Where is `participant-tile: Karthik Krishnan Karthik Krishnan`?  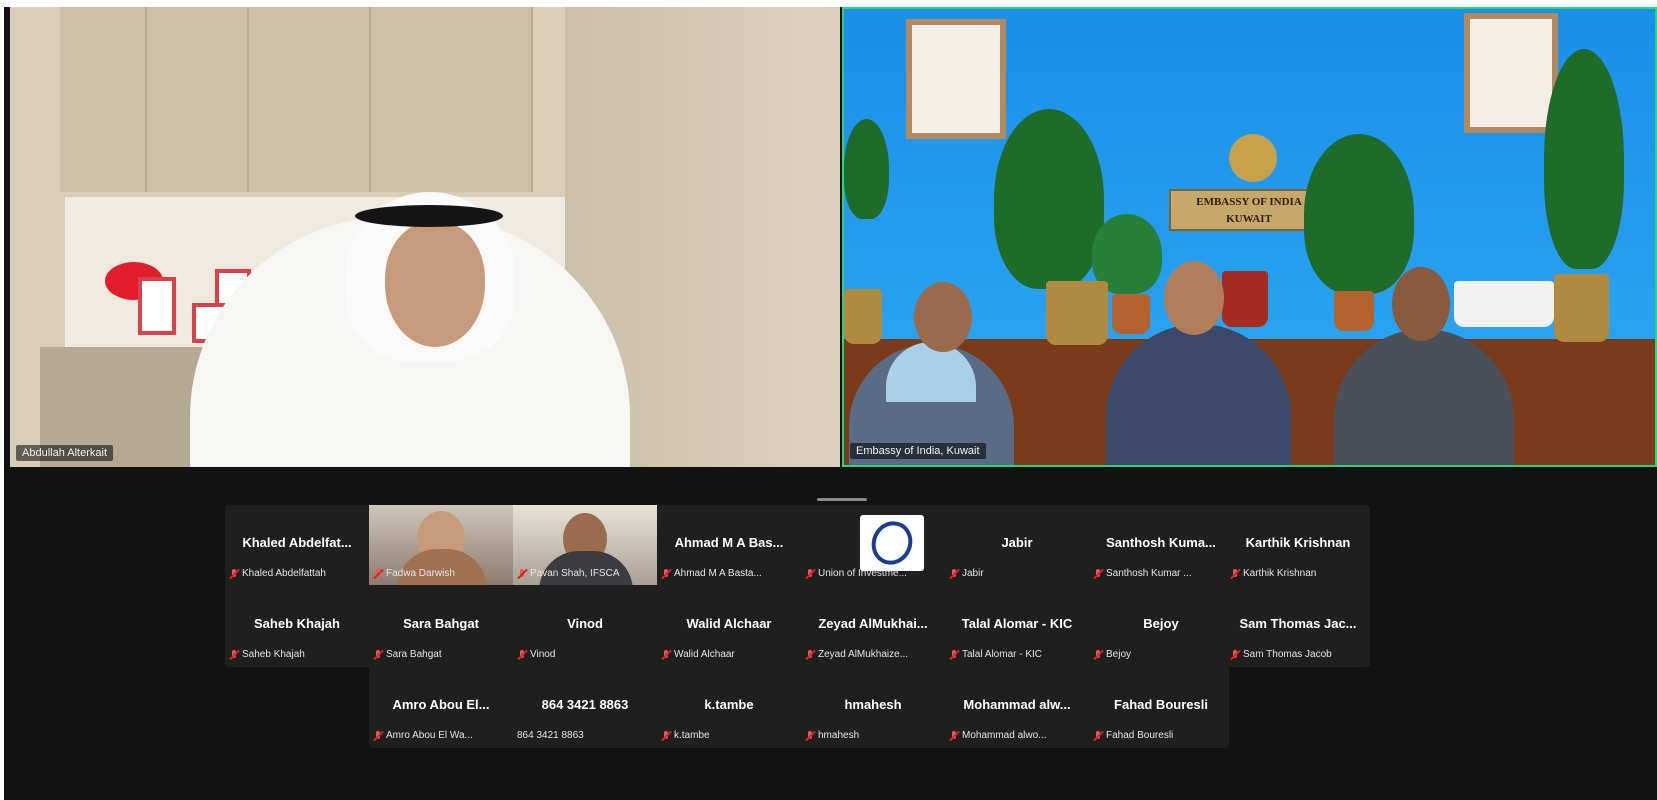 participant-tile: Karthik Krishnan Karthik Krishnan is located at coordinates (1298, 545).